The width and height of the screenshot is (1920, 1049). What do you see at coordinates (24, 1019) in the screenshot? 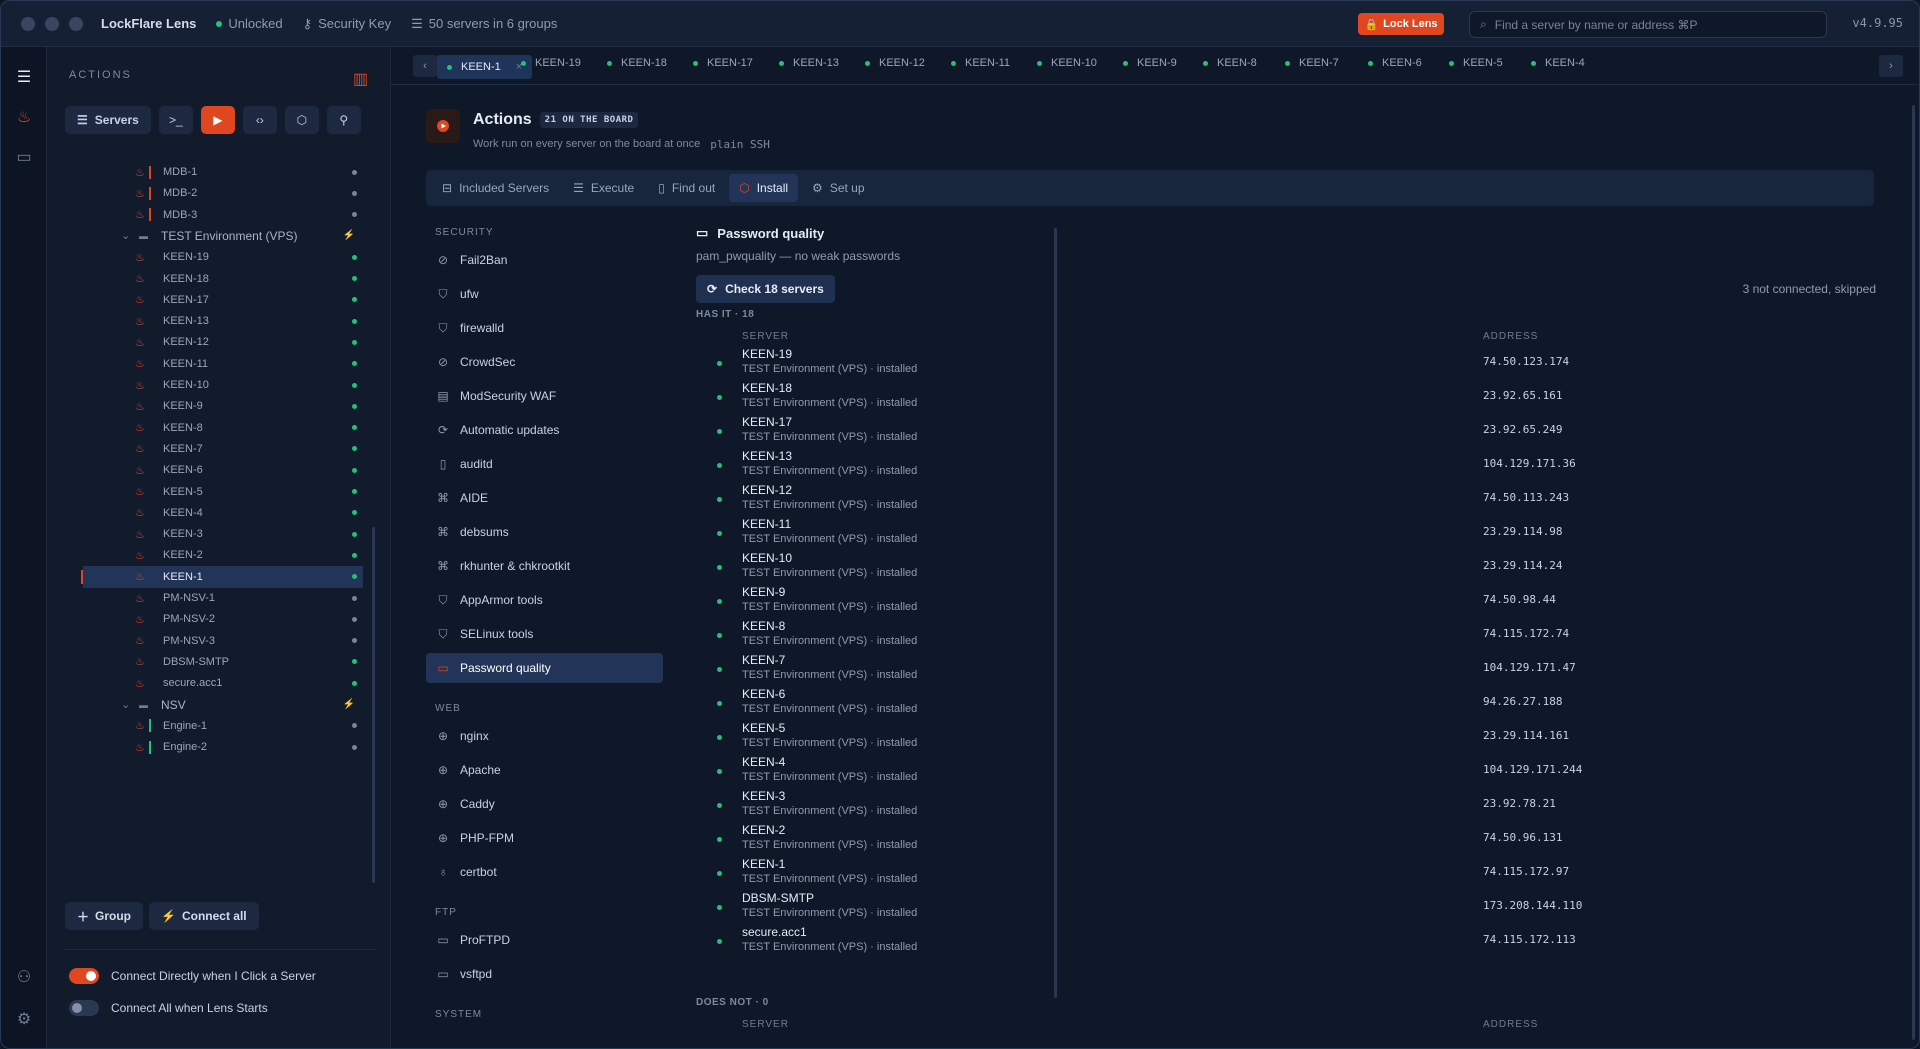
I see `settings-gear-icon: ⚙` at bounding box center [24, 1019].